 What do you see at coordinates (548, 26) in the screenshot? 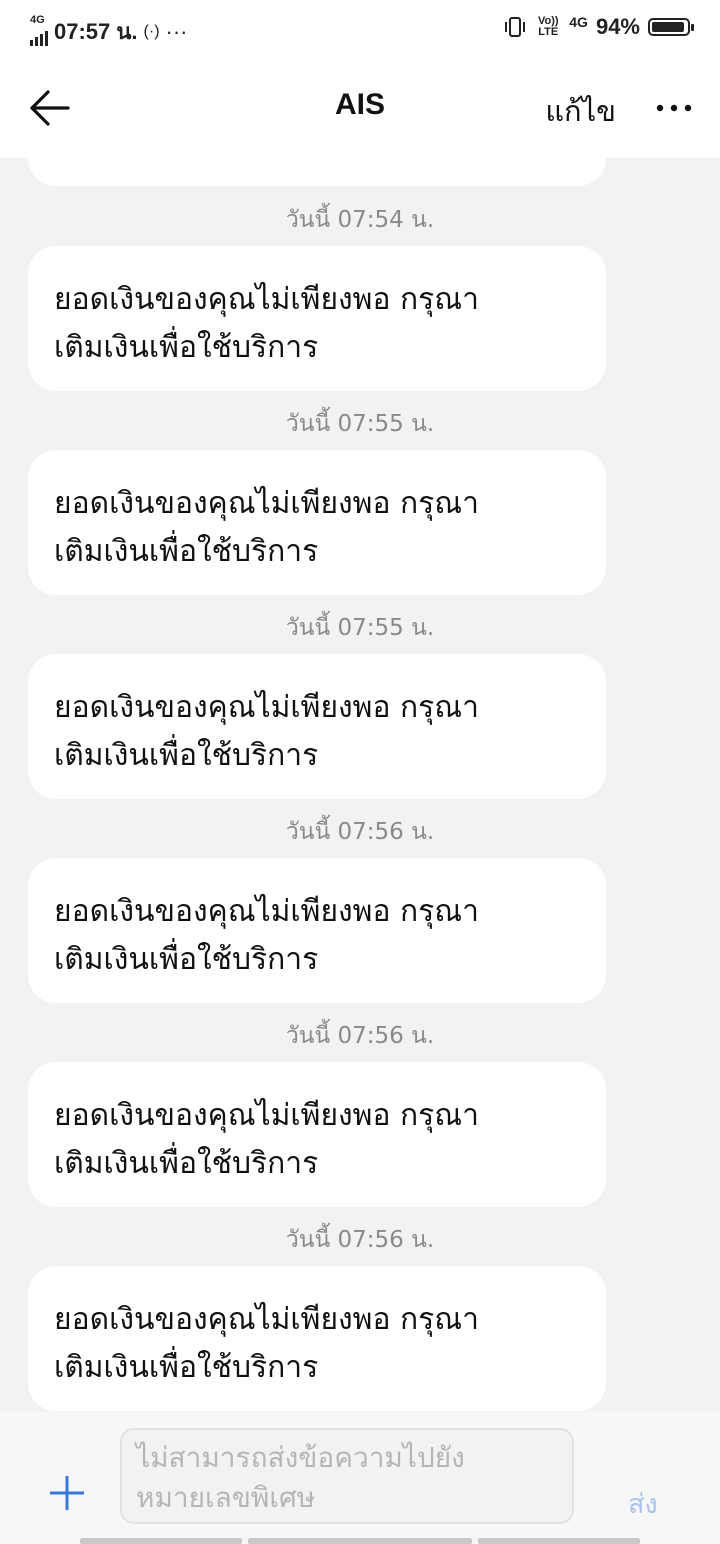
I see `volte-icon: Vo)) LTE` at bounding box center [548, 26].